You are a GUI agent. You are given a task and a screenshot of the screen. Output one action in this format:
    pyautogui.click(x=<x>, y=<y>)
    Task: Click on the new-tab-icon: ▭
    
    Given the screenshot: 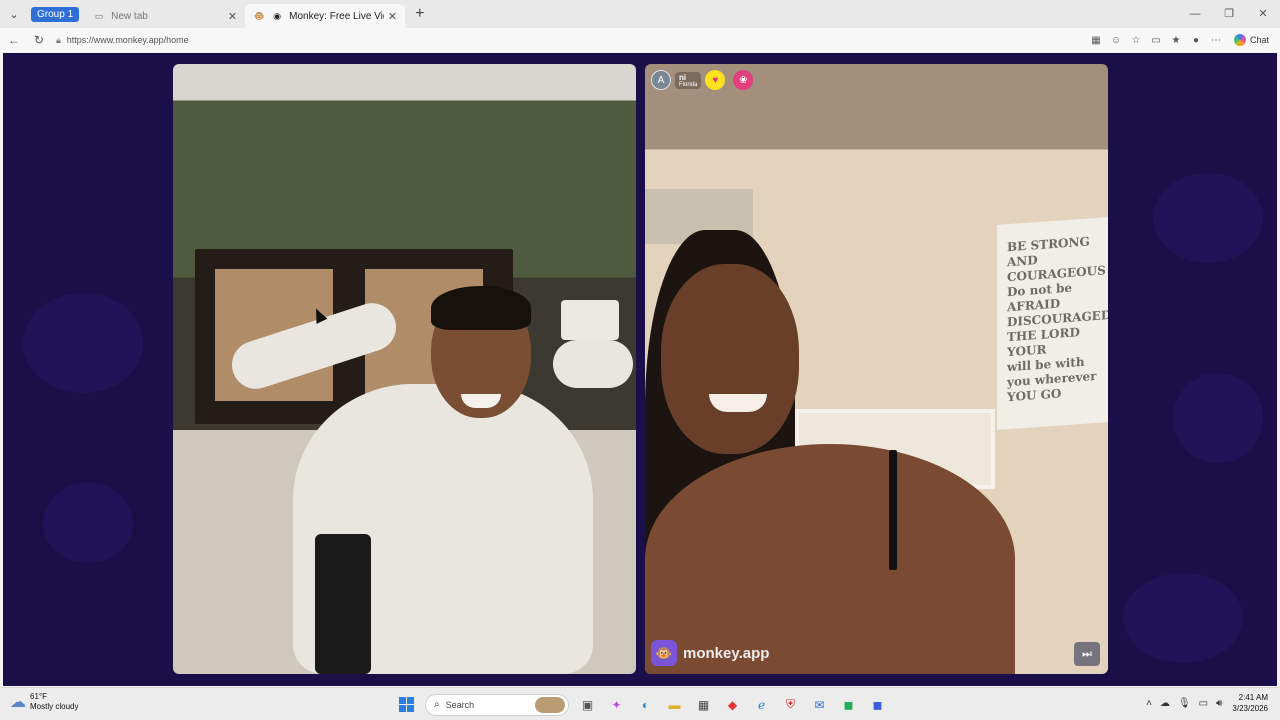 What is the action you would take?
    pyautogui.click(x=99, y=15)
    